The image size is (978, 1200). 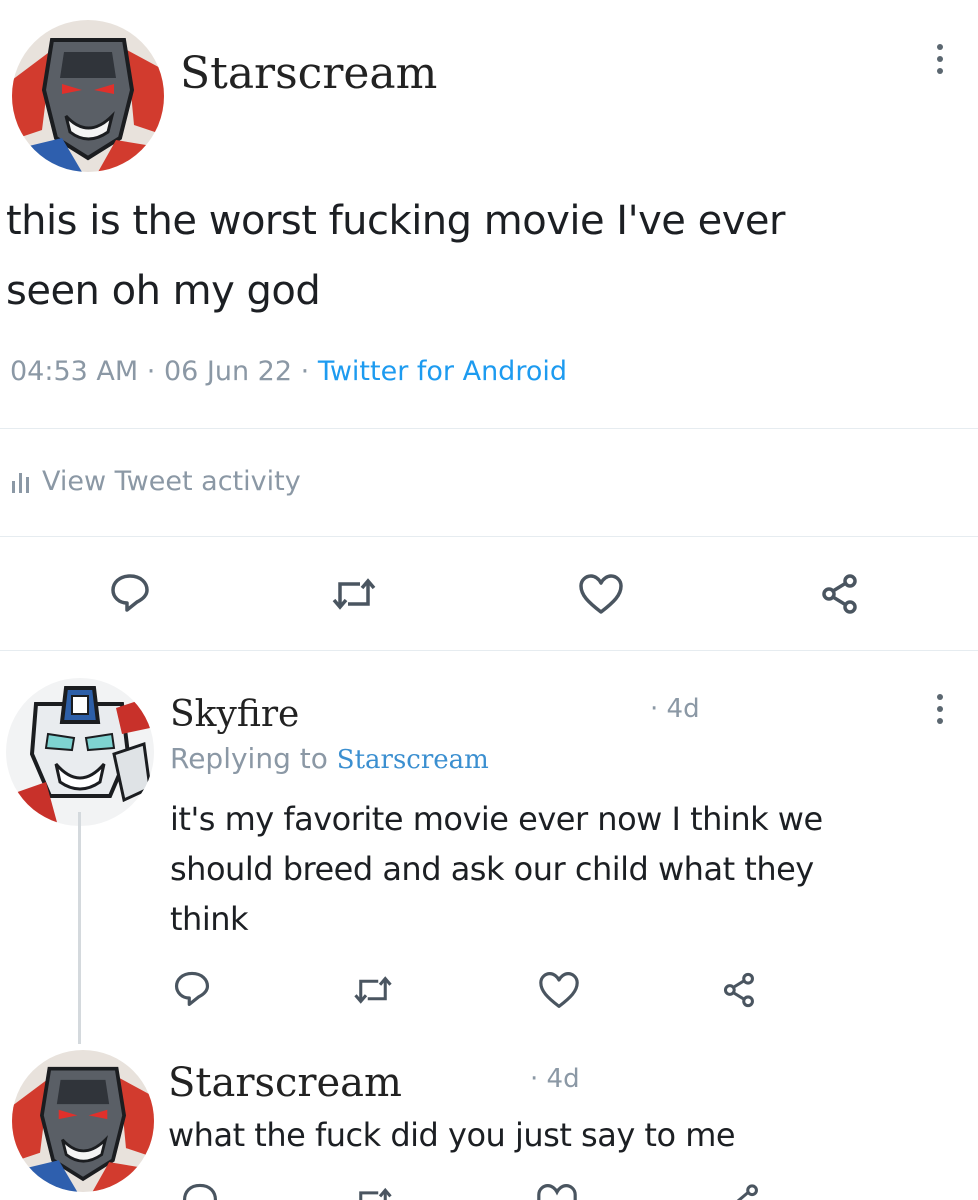 I want to click on activity-bars-icon, so click(x=20, y=482).